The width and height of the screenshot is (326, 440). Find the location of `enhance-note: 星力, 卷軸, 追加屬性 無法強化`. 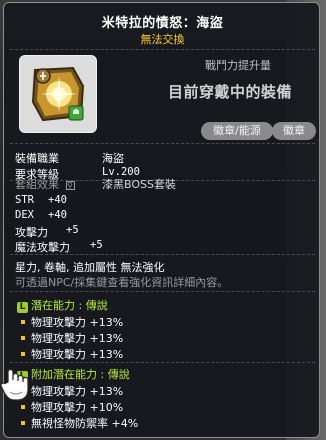

enhance-note: 星力, 卷軸, 追加屬性 無法強化 is located at coordinates (90, 267).